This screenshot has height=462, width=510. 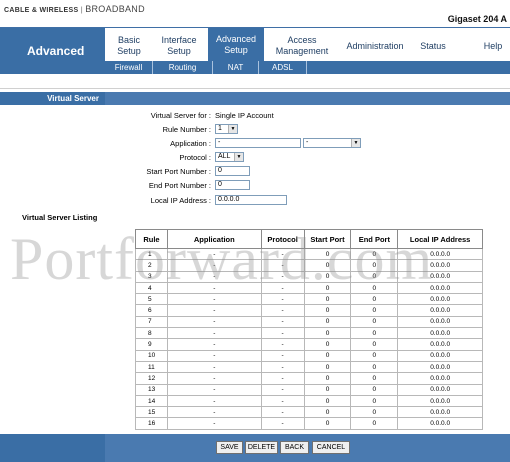 I want to click on cell-rule: 10, so click(x=151, y=355).